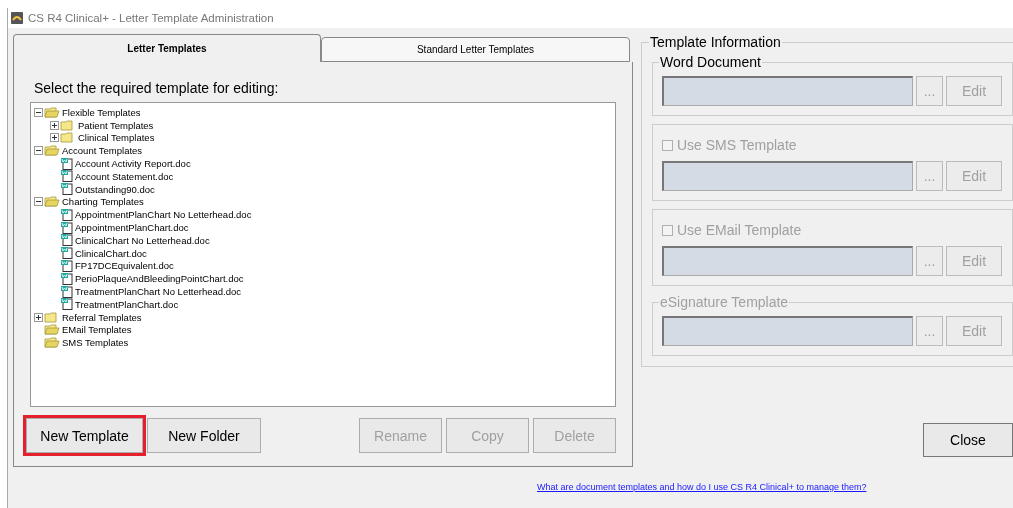 The height and width of the screenshot is (508, 1013). I want to click on template-folder-item: Account Templates, so click(102, 151).